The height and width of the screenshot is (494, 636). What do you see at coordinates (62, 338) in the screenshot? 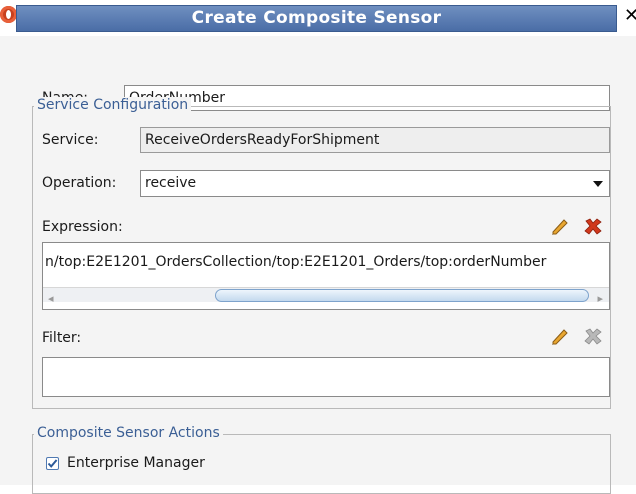
I see `filter-label: Filter:` at bounding box center [62, 338].